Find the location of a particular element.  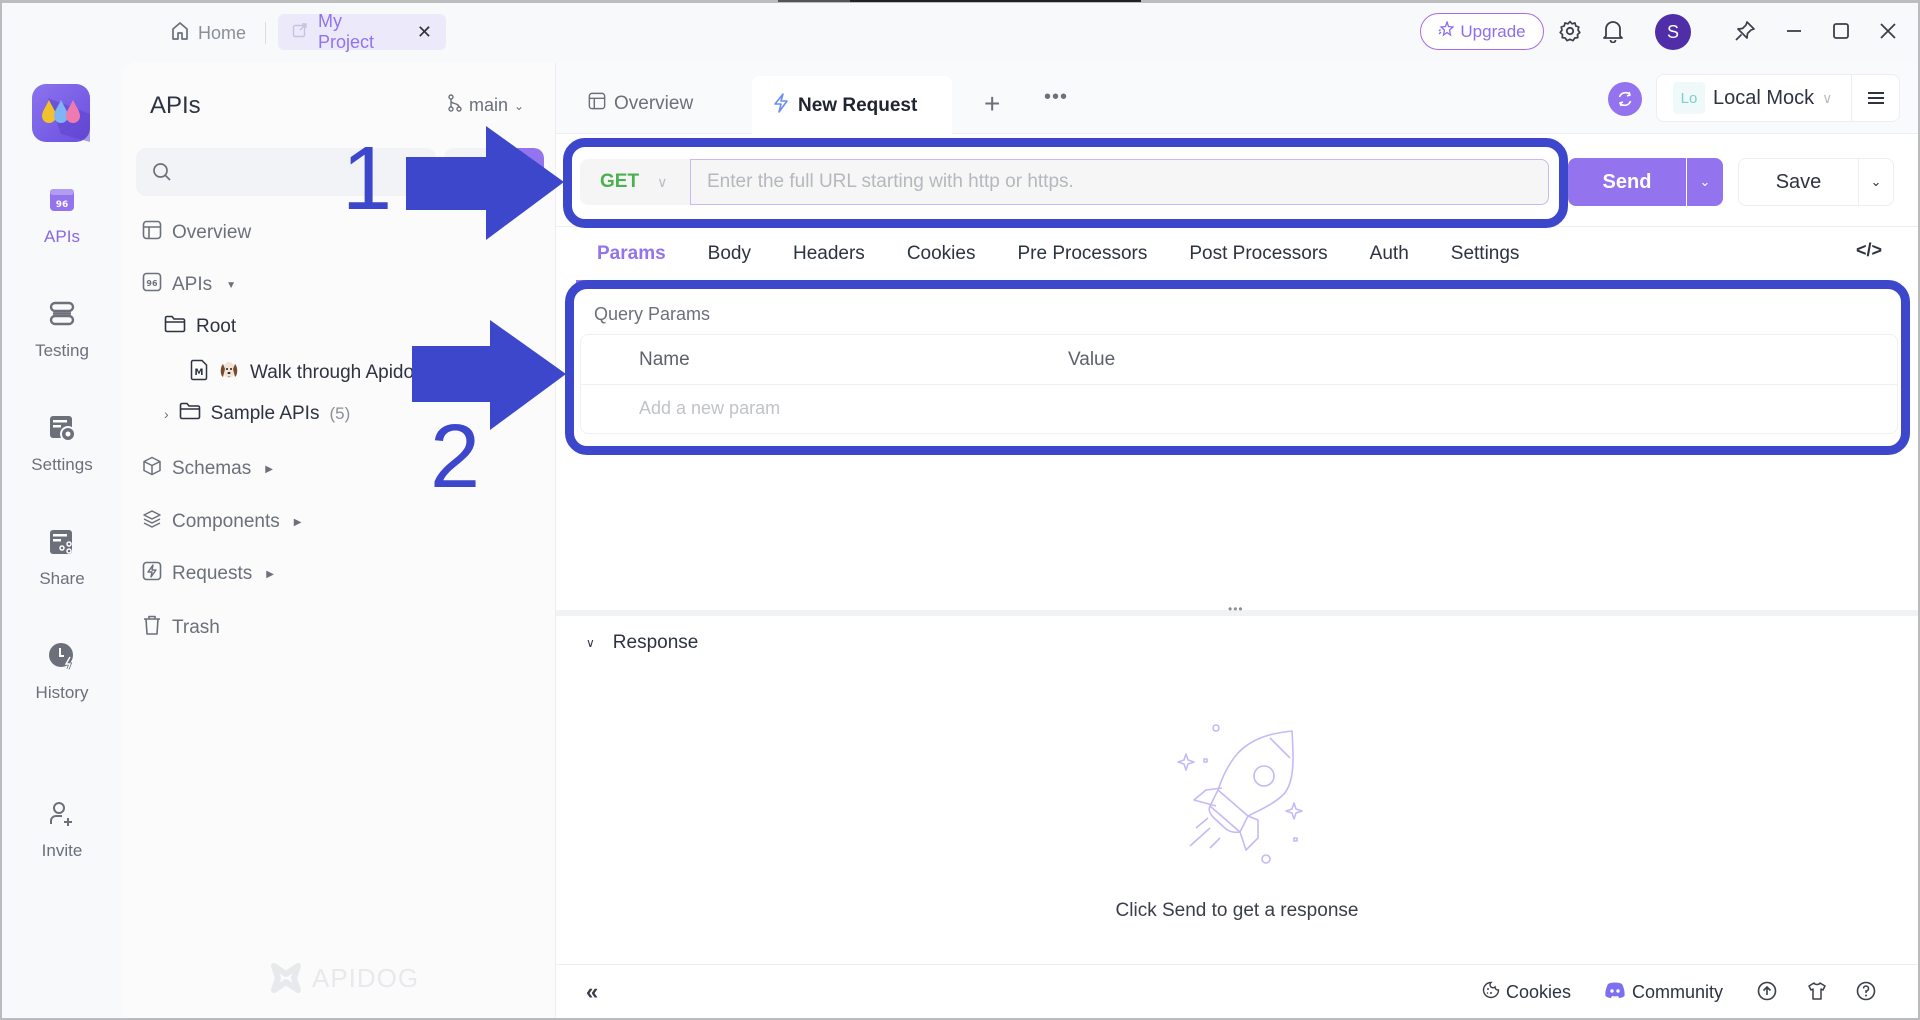

tree-item-root: Root is located at coordinates (200, 327).